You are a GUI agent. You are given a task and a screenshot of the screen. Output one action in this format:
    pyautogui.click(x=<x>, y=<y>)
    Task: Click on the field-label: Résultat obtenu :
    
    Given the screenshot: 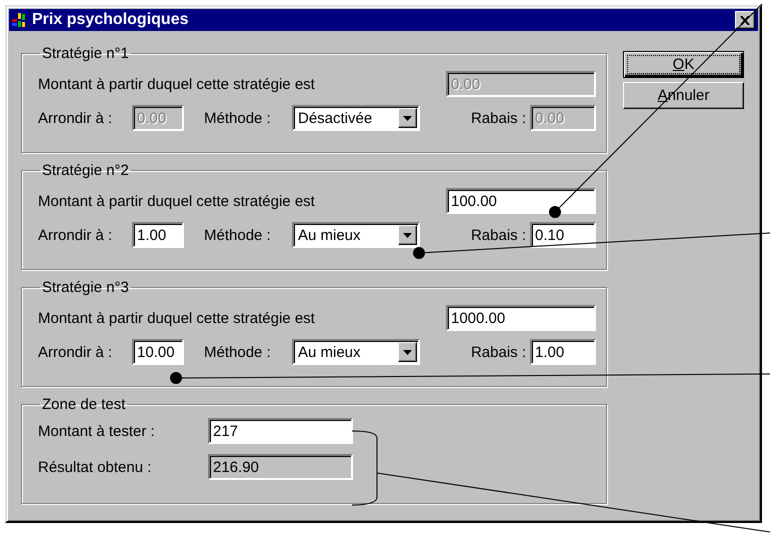 What is the action you would take?
    pyautogui.click(x=95, y=467)
    